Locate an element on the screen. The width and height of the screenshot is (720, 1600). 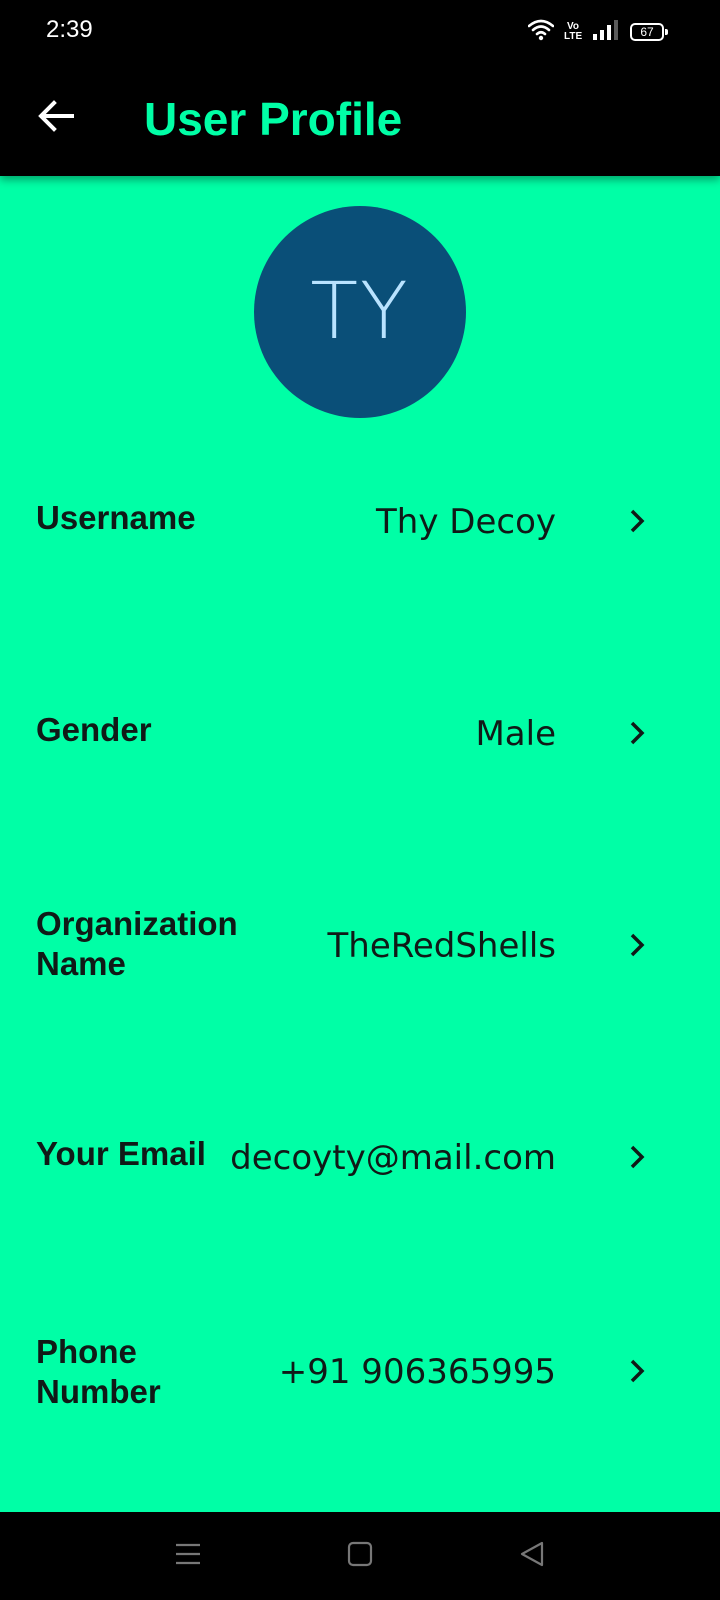
profile-row-phone: Phone Number +91 906365995 is located at coordinates (360, 1364).